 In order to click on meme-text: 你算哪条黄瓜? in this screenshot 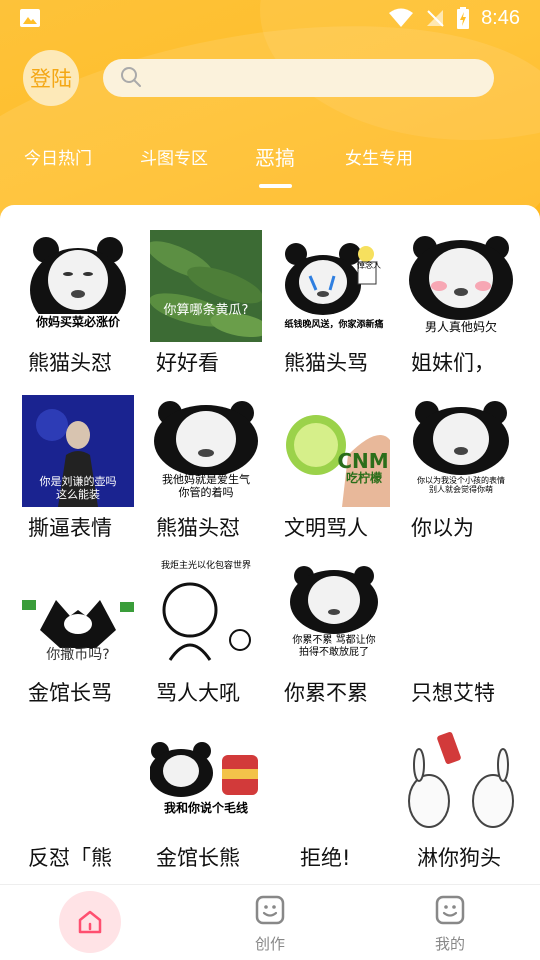, I will do `click(206, 310)`.